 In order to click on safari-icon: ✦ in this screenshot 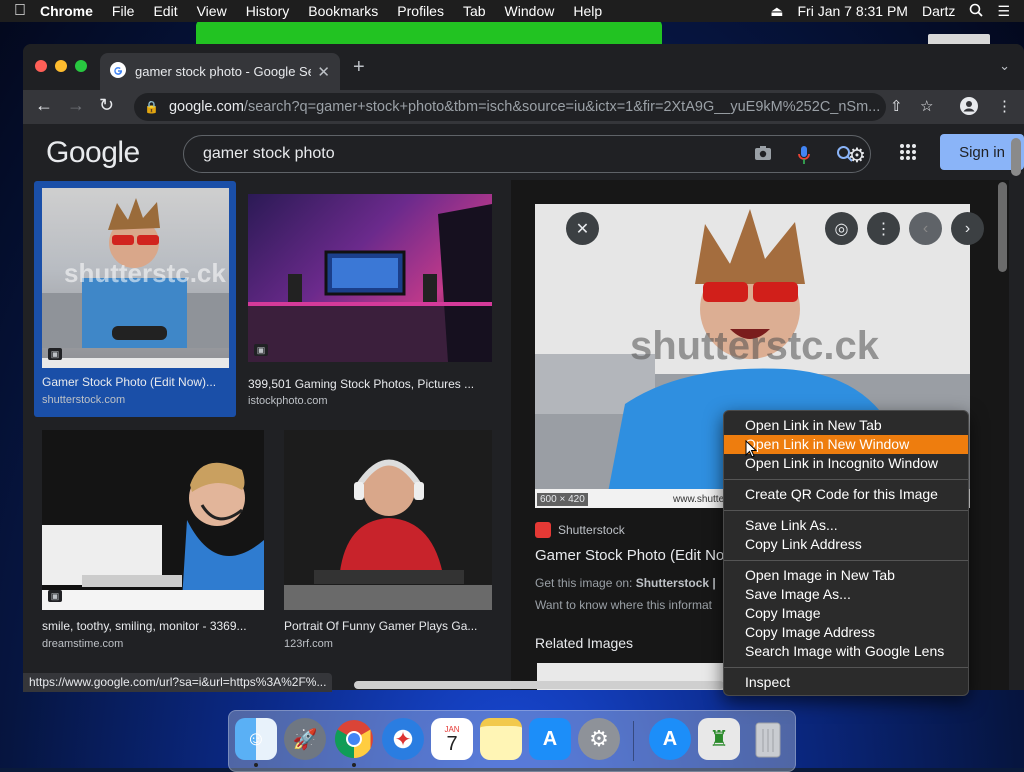, I will do `click(403, 739)`.